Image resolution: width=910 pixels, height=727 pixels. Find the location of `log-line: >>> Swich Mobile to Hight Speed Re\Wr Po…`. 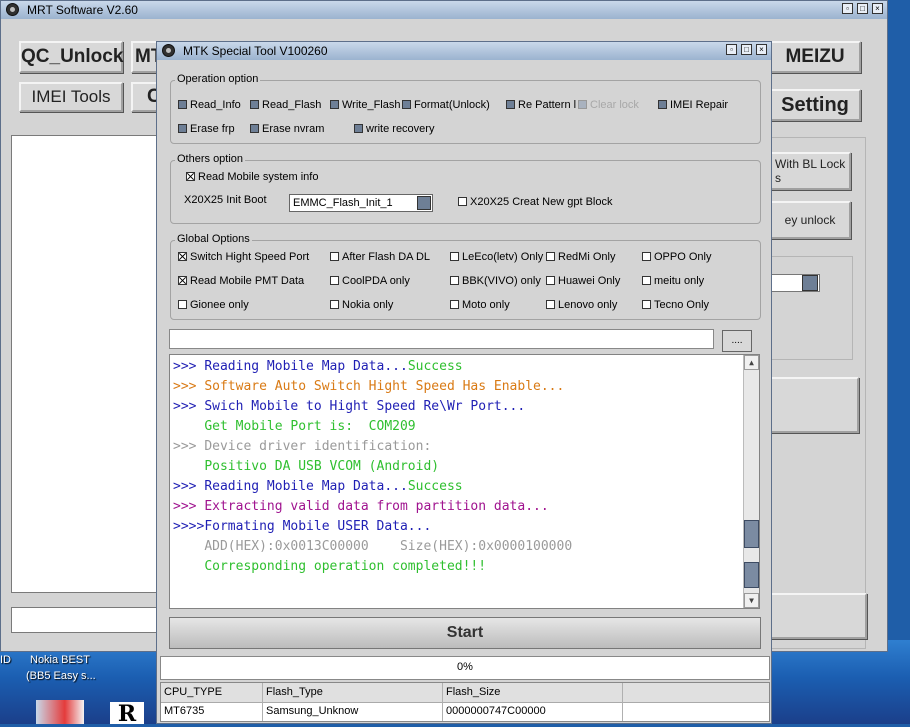

log-line: >>> Swich Mobile to Hight Speed Re\Wr Po… is located at coordinates (349, 407).